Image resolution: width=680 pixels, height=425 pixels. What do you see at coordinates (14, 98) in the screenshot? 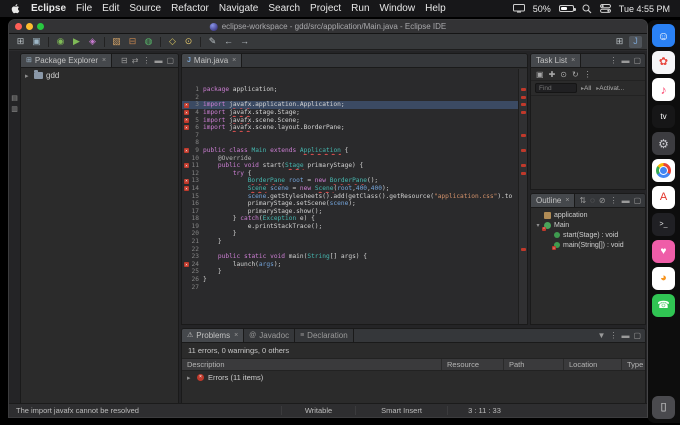
I see `minimized-view-icon-1: ▤` at bounding box center [14, 98].